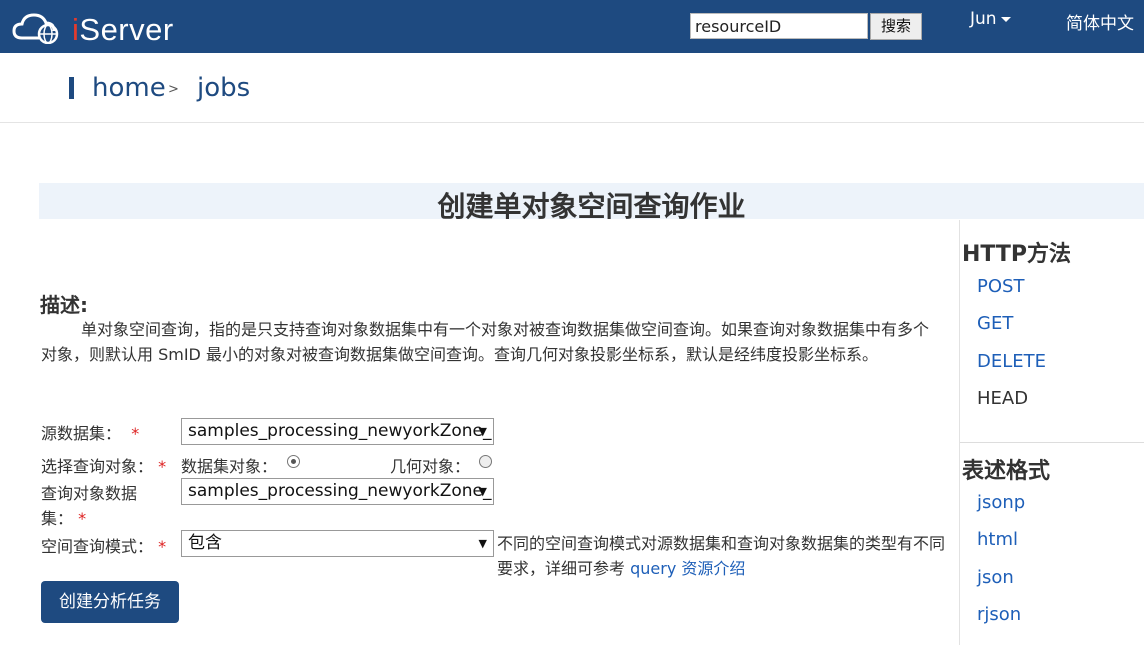 The height and width of the screenshot is (645, 1144). I want to click on header-divider, so click(572, 122).